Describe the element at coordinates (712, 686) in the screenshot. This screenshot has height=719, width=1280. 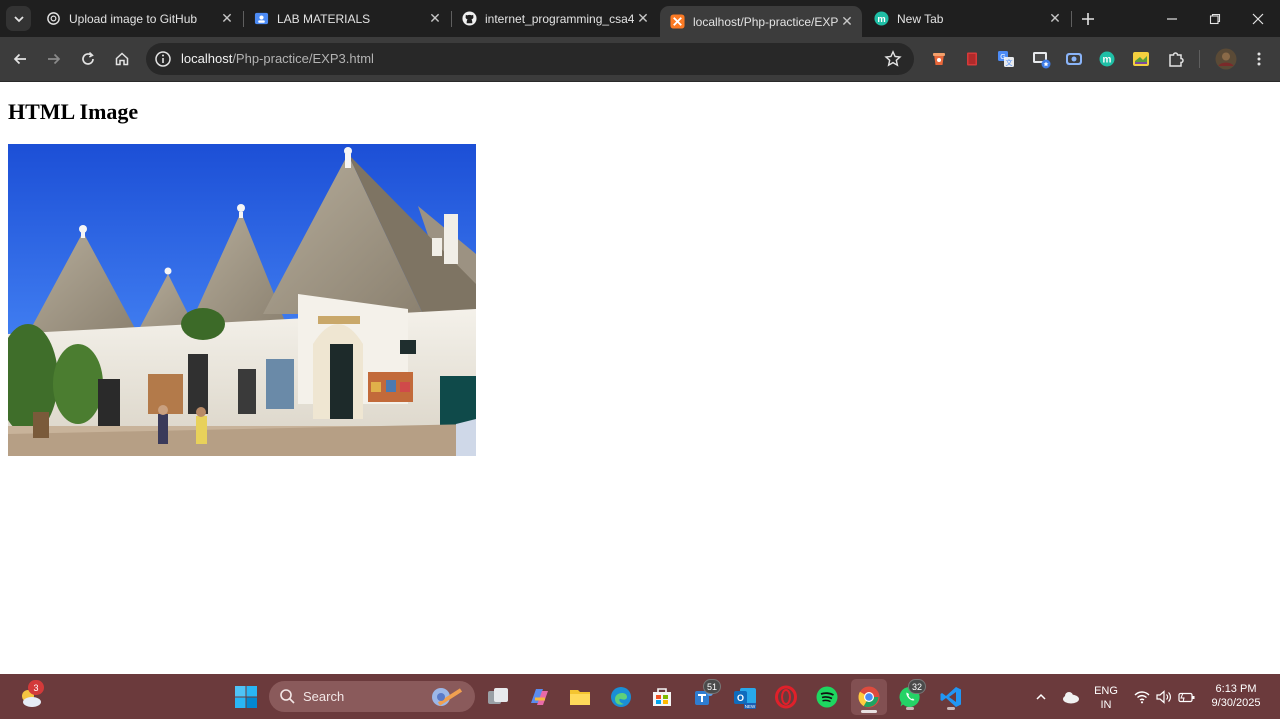
I see `teams-badge: 51` at that location.